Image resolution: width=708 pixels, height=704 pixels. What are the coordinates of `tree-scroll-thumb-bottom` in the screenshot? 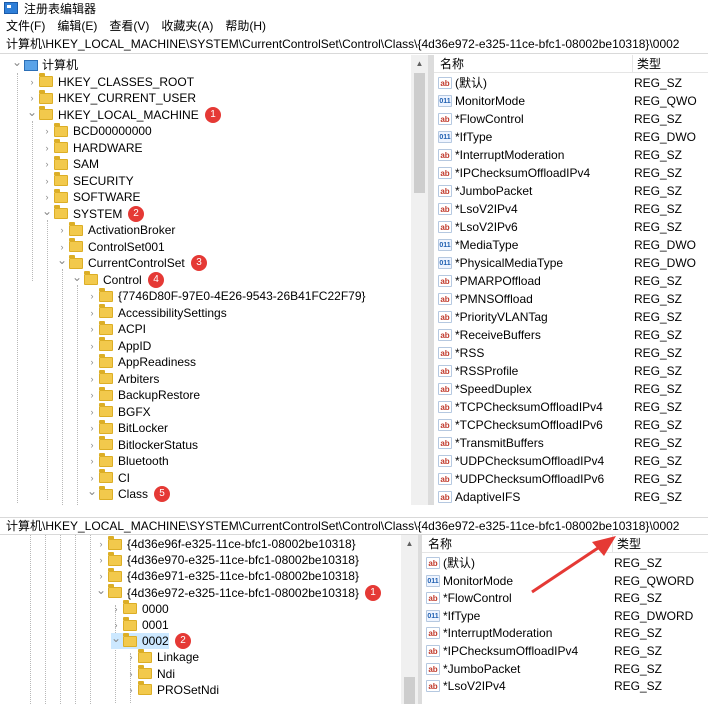 It's located at (409, 690).